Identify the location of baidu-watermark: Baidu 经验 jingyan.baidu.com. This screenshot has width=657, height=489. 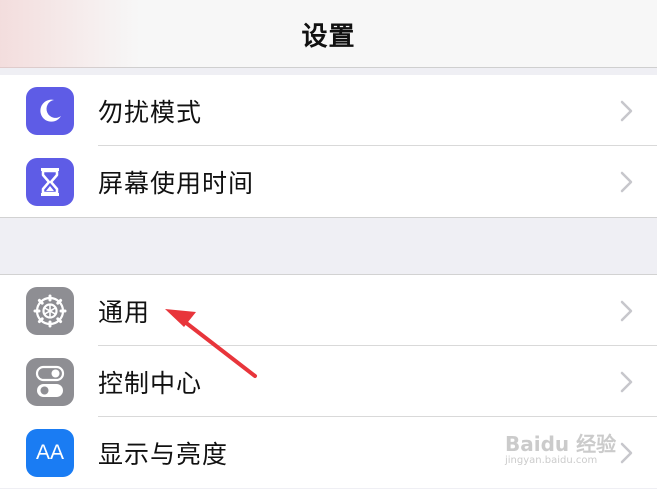
(580, 448).